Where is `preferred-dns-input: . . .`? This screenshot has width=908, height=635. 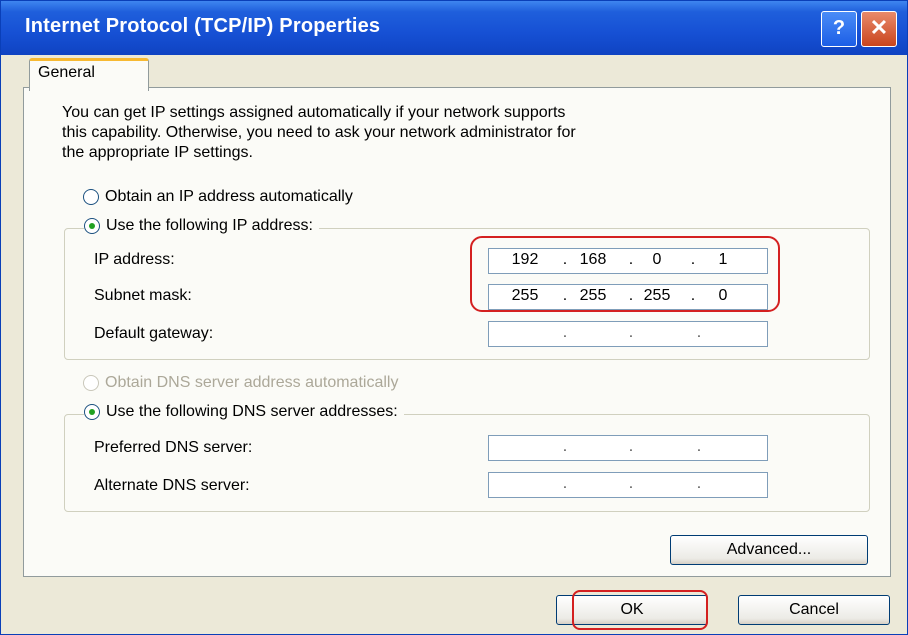
preferred-dns-input: . . . is located at coordinates (628, 448).